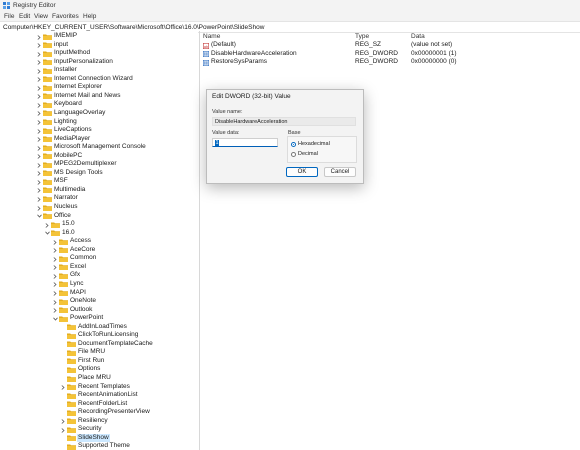 The height and width of the screenshot is (450, 580). What do you see at coordinates (99, 198) in the screenshot?
I see `tree-node: Narrator` at bounding box center [99, 198].